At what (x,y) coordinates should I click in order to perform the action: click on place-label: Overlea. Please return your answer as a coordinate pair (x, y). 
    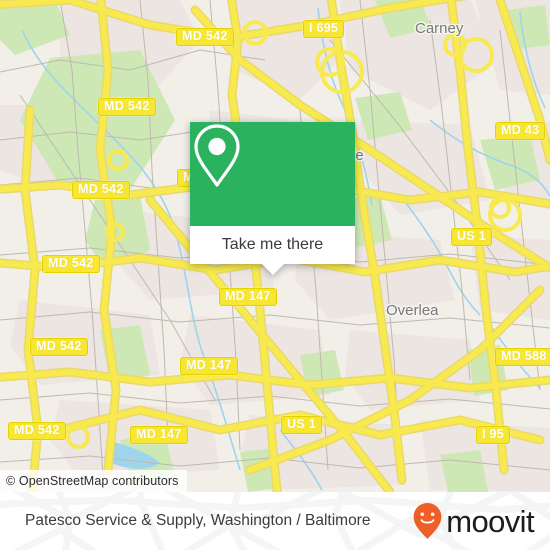
    Looking at the image, I should click on (412, 310).